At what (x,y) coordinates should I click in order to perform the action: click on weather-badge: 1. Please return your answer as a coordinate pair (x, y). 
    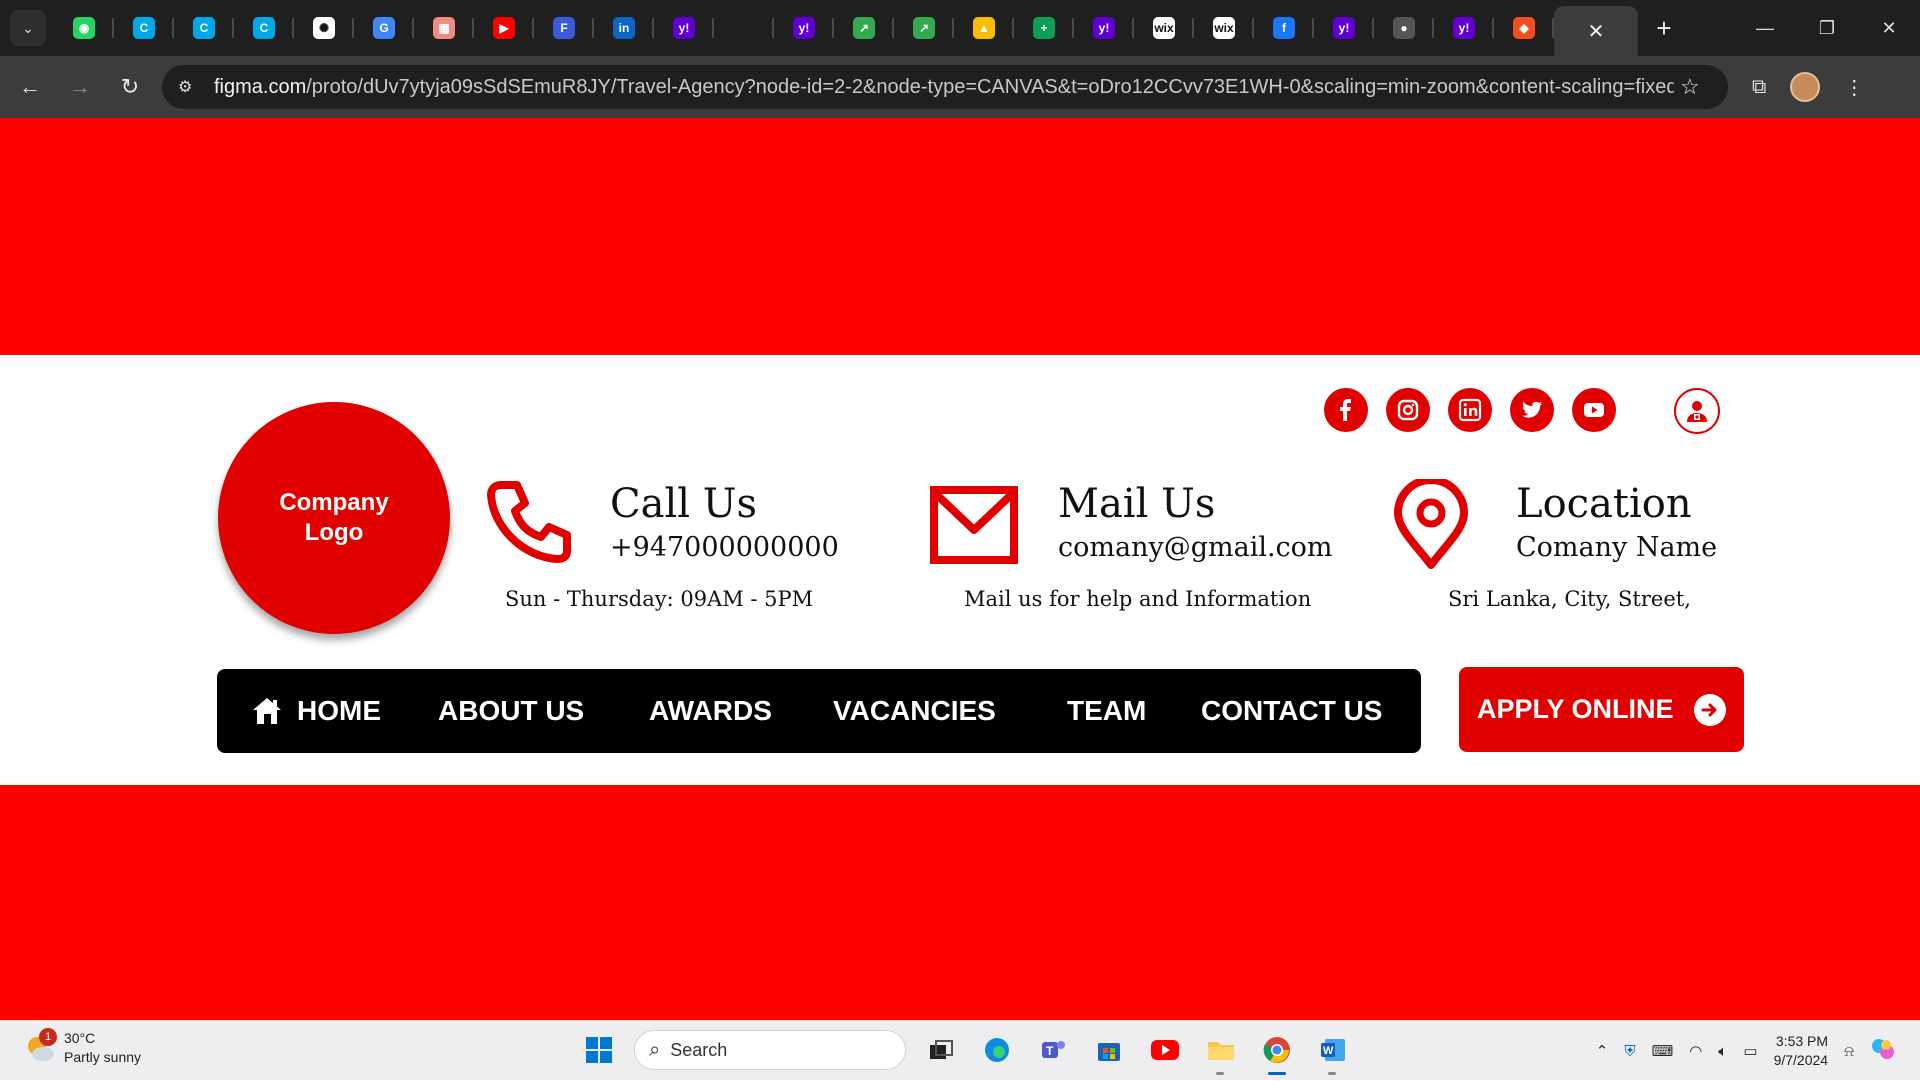
    Looking at the image, I should click on (48, 1037).